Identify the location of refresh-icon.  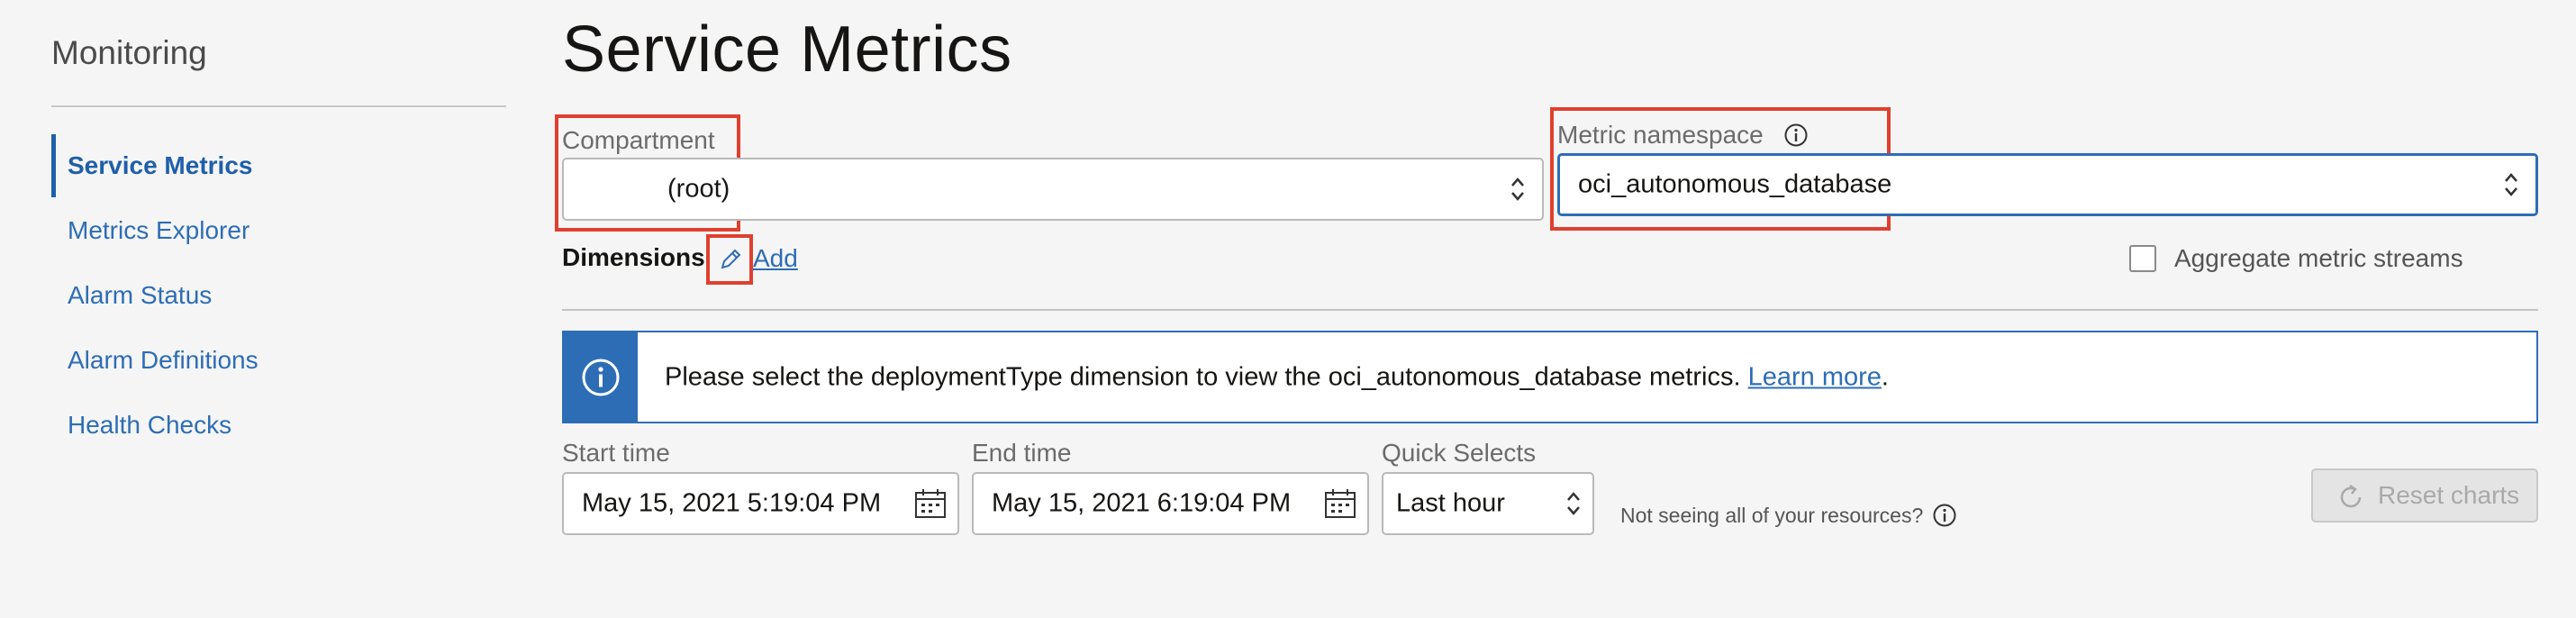
(2351, 496).